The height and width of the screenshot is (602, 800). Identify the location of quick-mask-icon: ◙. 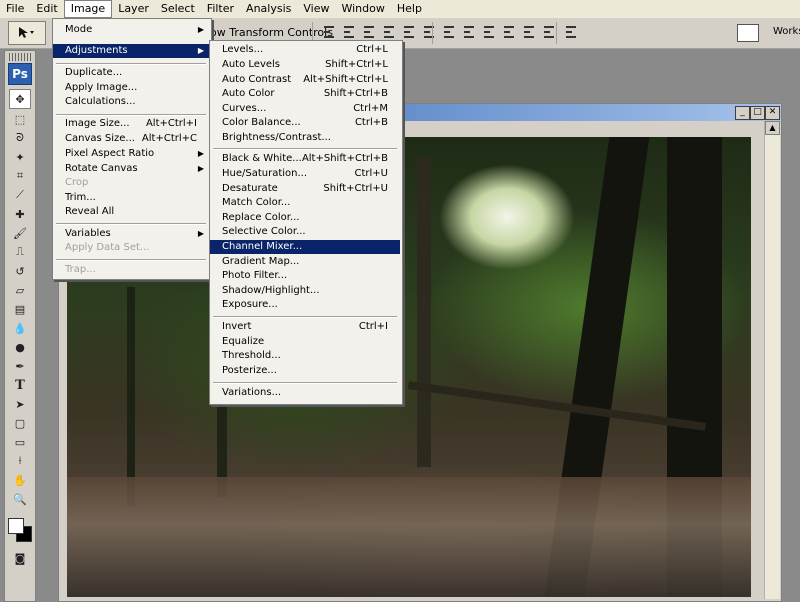
(20, 558).